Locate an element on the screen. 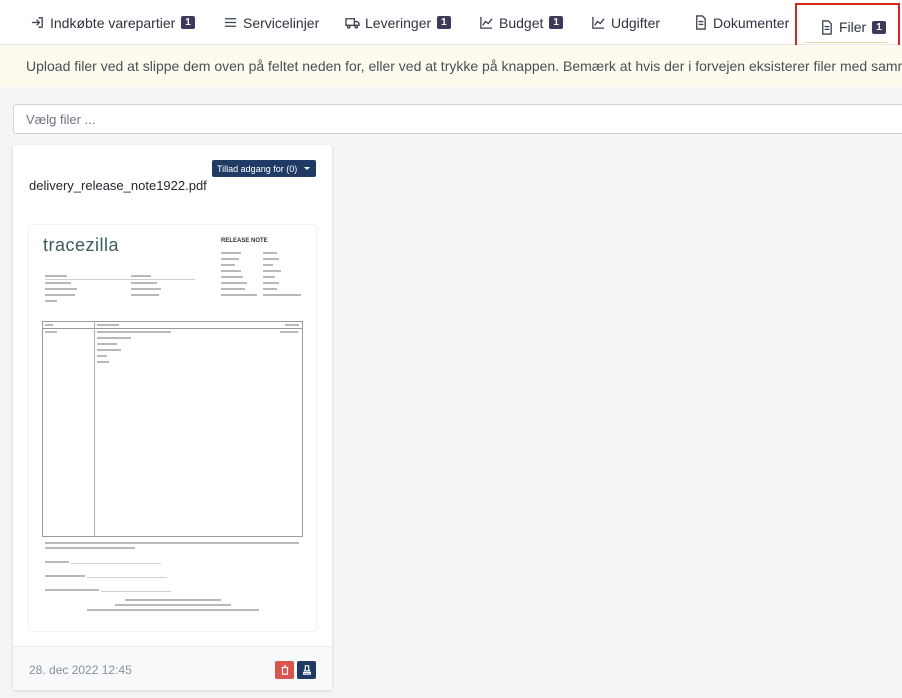 This screenshot has width=902, height=698. tab-servicelinjer: Servicelinjer is located at coordinates (271, 22).